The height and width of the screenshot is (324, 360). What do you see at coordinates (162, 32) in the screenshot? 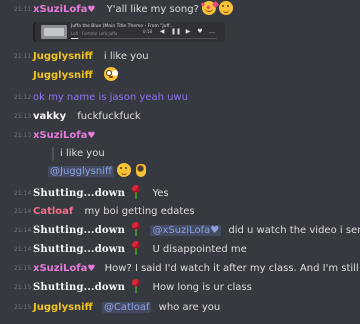
I see `previous-icon: ◀` at bounding box center [162, 32].